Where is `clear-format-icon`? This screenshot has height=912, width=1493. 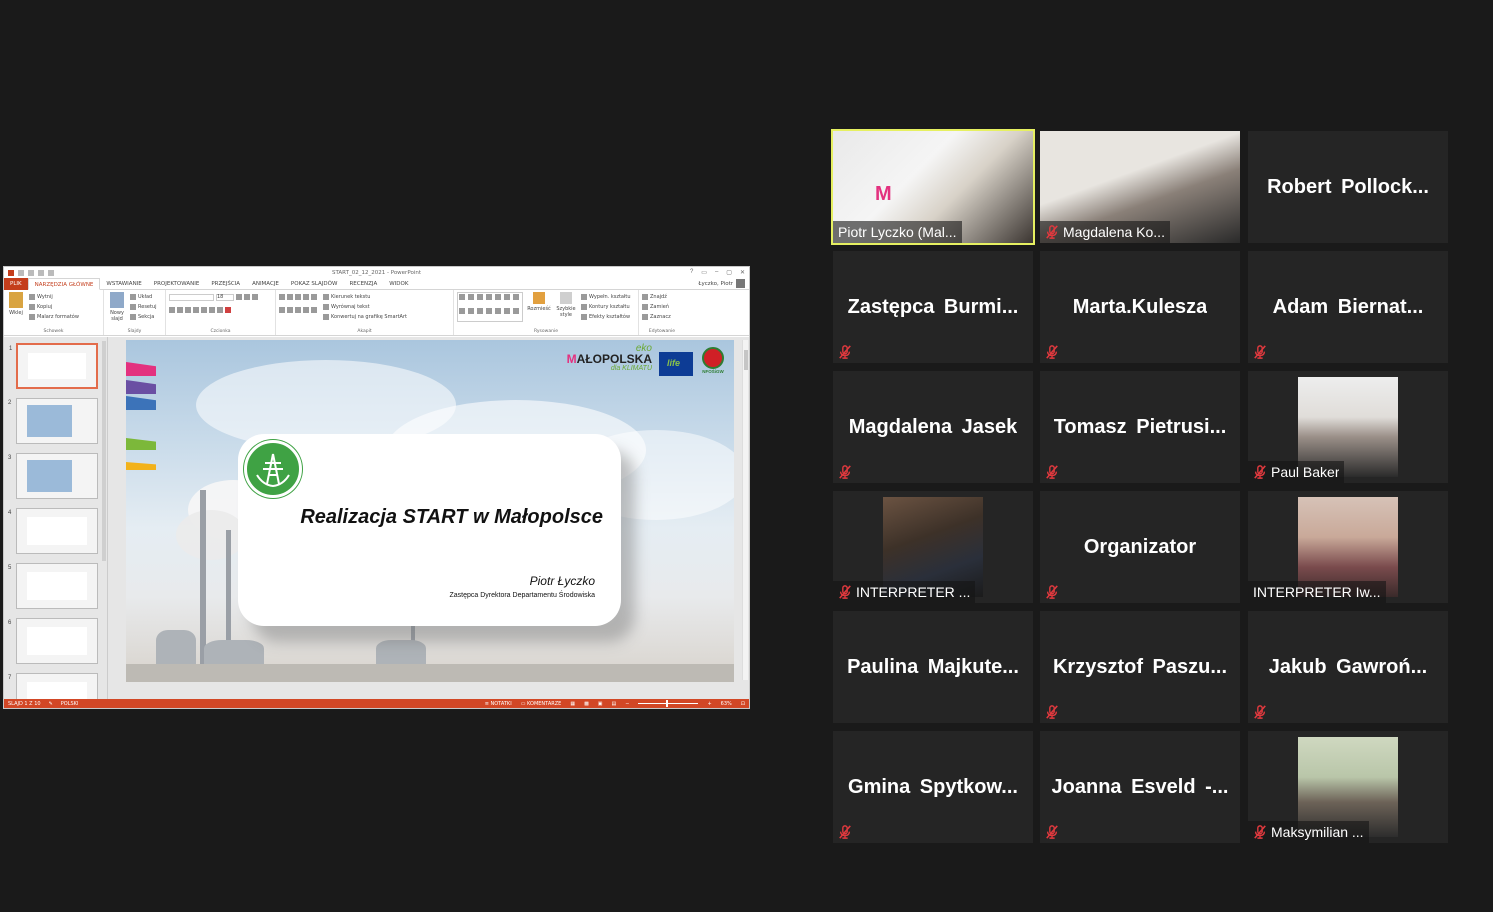 clear-format-icon is located at coordinates (255, 297).